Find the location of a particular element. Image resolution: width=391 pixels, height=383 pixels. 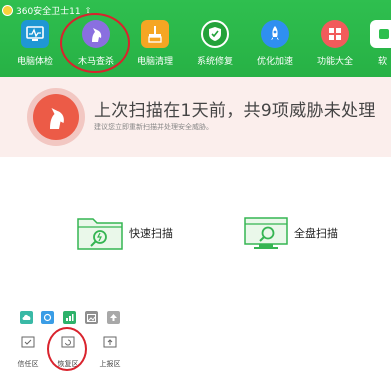

nav-item-checkup: 电脑体检 is located at coordinates (35, 45).